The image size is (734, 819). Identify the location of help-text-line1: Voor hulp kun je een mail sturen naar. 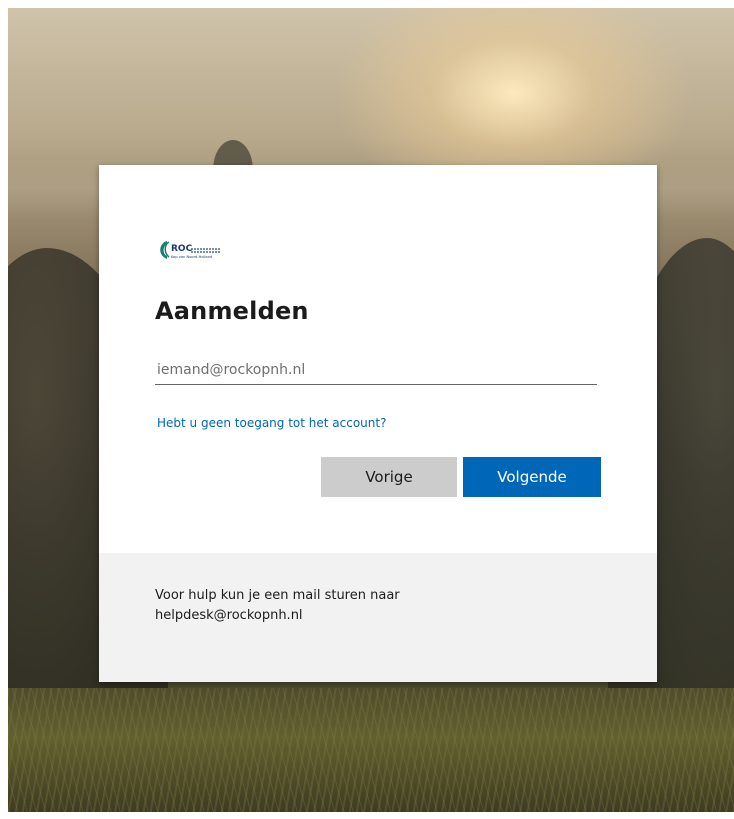
(277, 595).